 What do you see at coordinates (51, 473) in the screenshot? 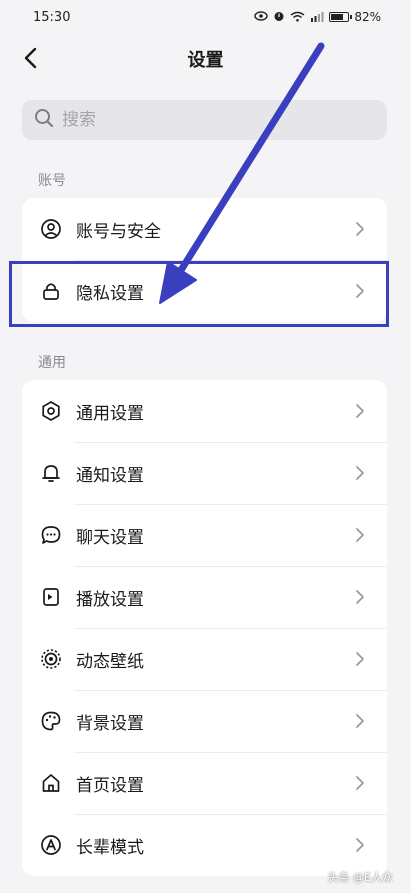
I see `bell-icon` at bounding box center [51, 473].